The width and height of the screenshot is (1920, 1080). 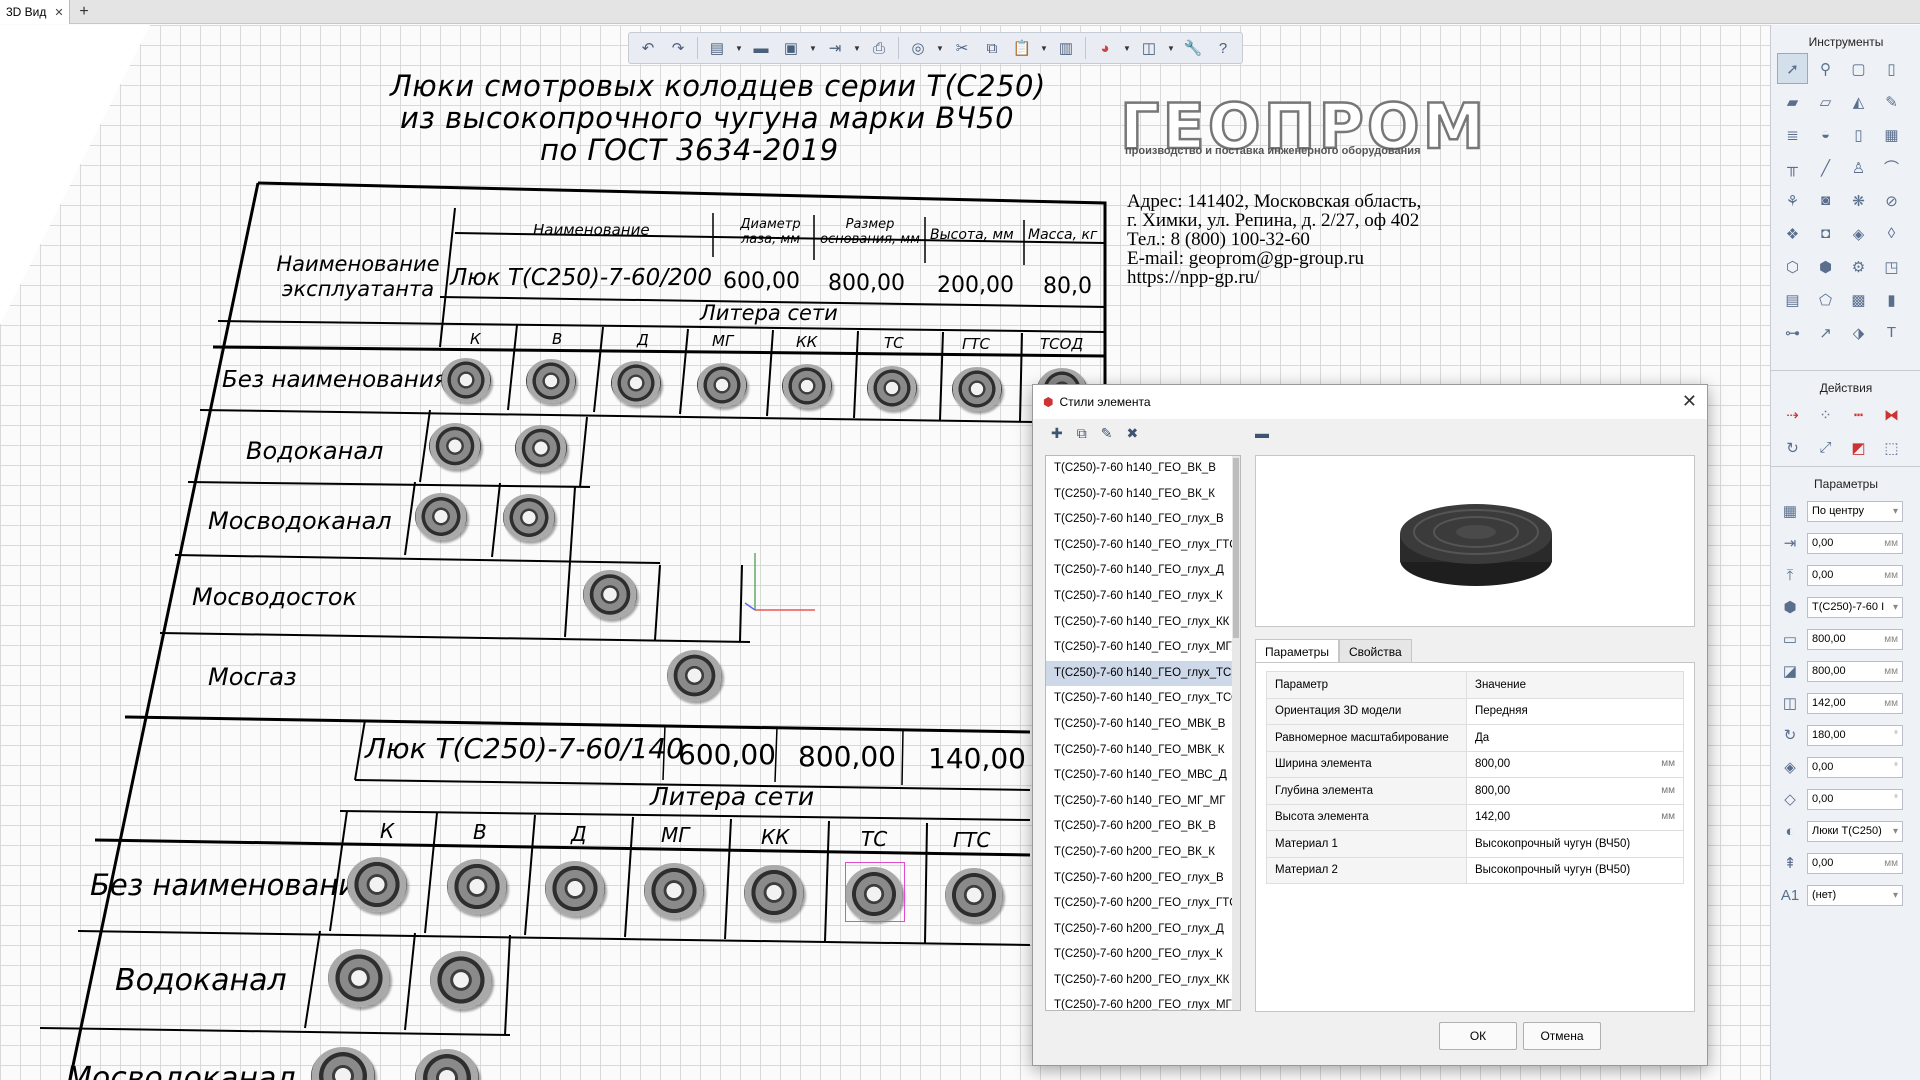 What do you see at coordinates (918, 48) in the screenshot?
I see `snap-icon: ◎` at bounding box center [918, 48].